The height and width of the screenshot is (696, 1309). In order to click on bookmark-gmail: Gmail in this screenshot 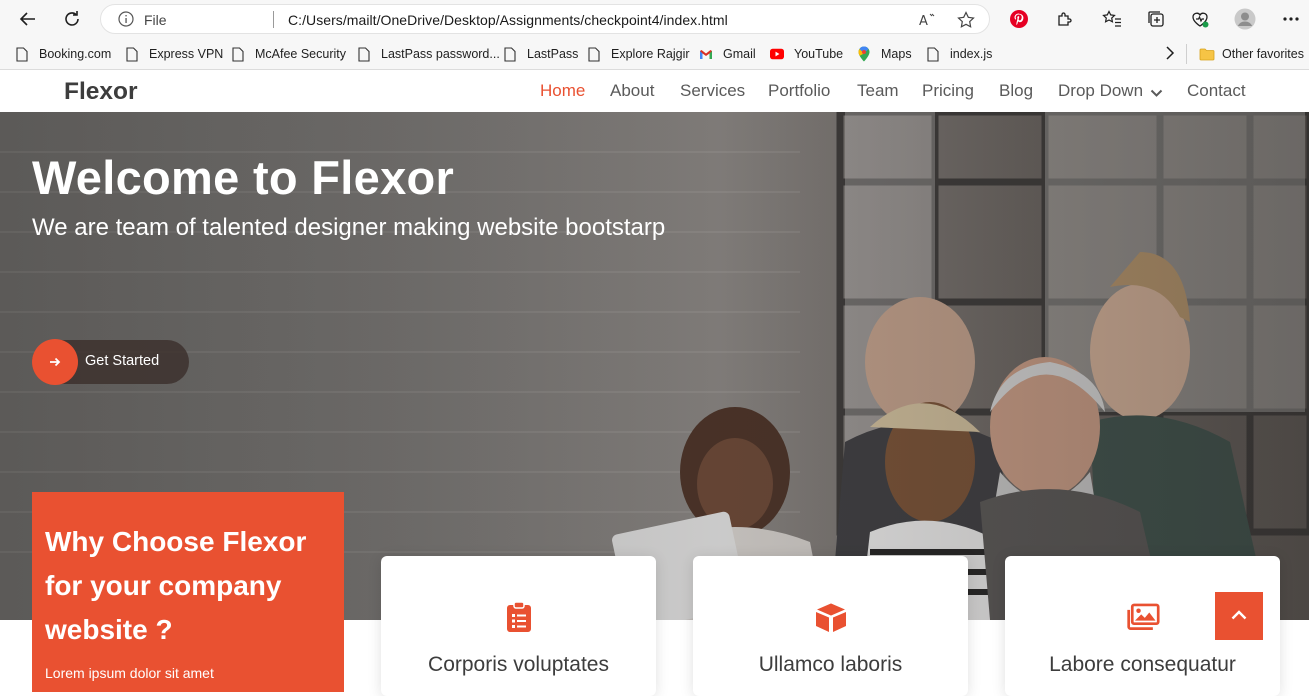, I will do `click(727, 54)`.